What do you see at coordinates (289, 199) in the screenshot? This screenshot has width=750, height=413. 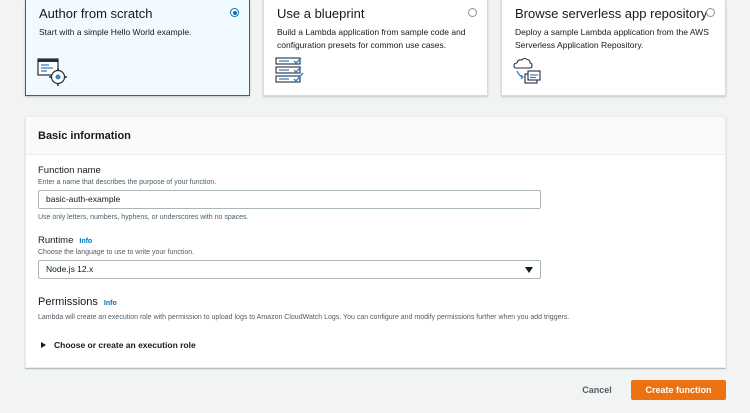 I see `function-name-input: basic-auth-example` at bounding box center [289, 199].